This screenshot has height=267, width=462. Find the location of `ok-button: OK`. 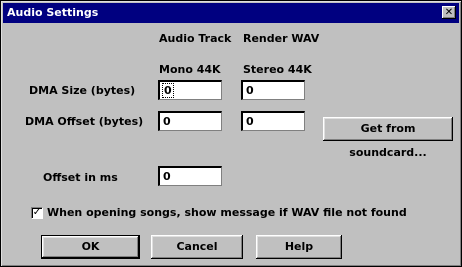

ok-button: OK is located at coordinates (90, 247).